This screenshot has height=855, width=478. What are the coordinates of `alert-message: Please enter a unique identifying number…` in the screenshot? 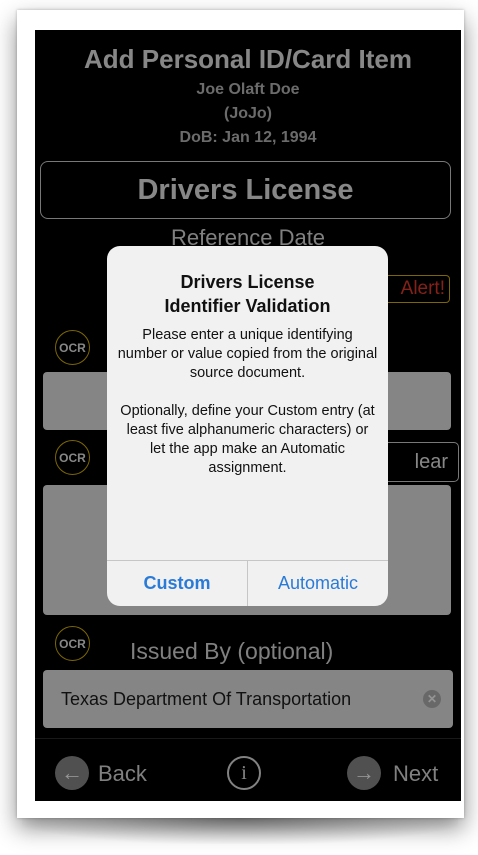 It's located at (247, 401).